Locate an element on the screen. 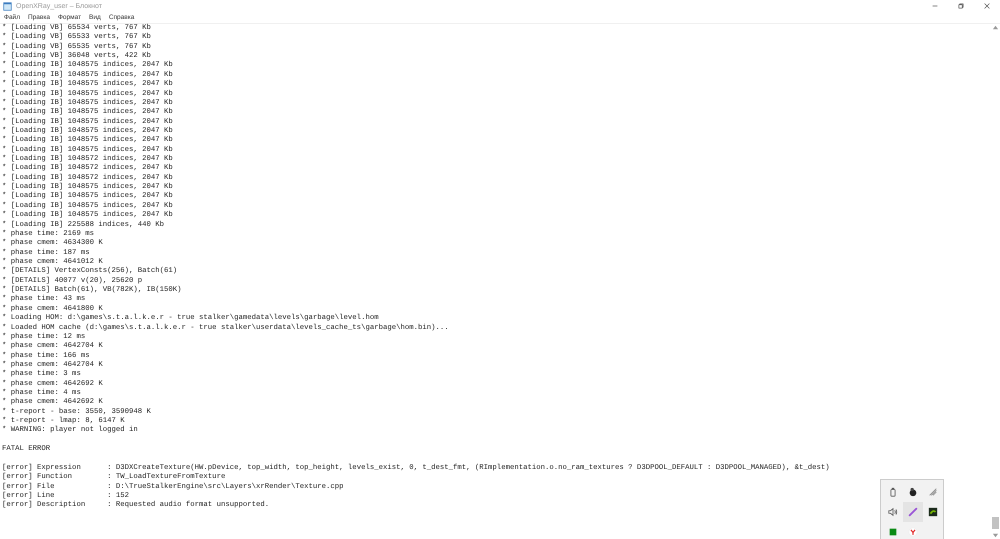  pen-icon is located at coordinates (913, 512).